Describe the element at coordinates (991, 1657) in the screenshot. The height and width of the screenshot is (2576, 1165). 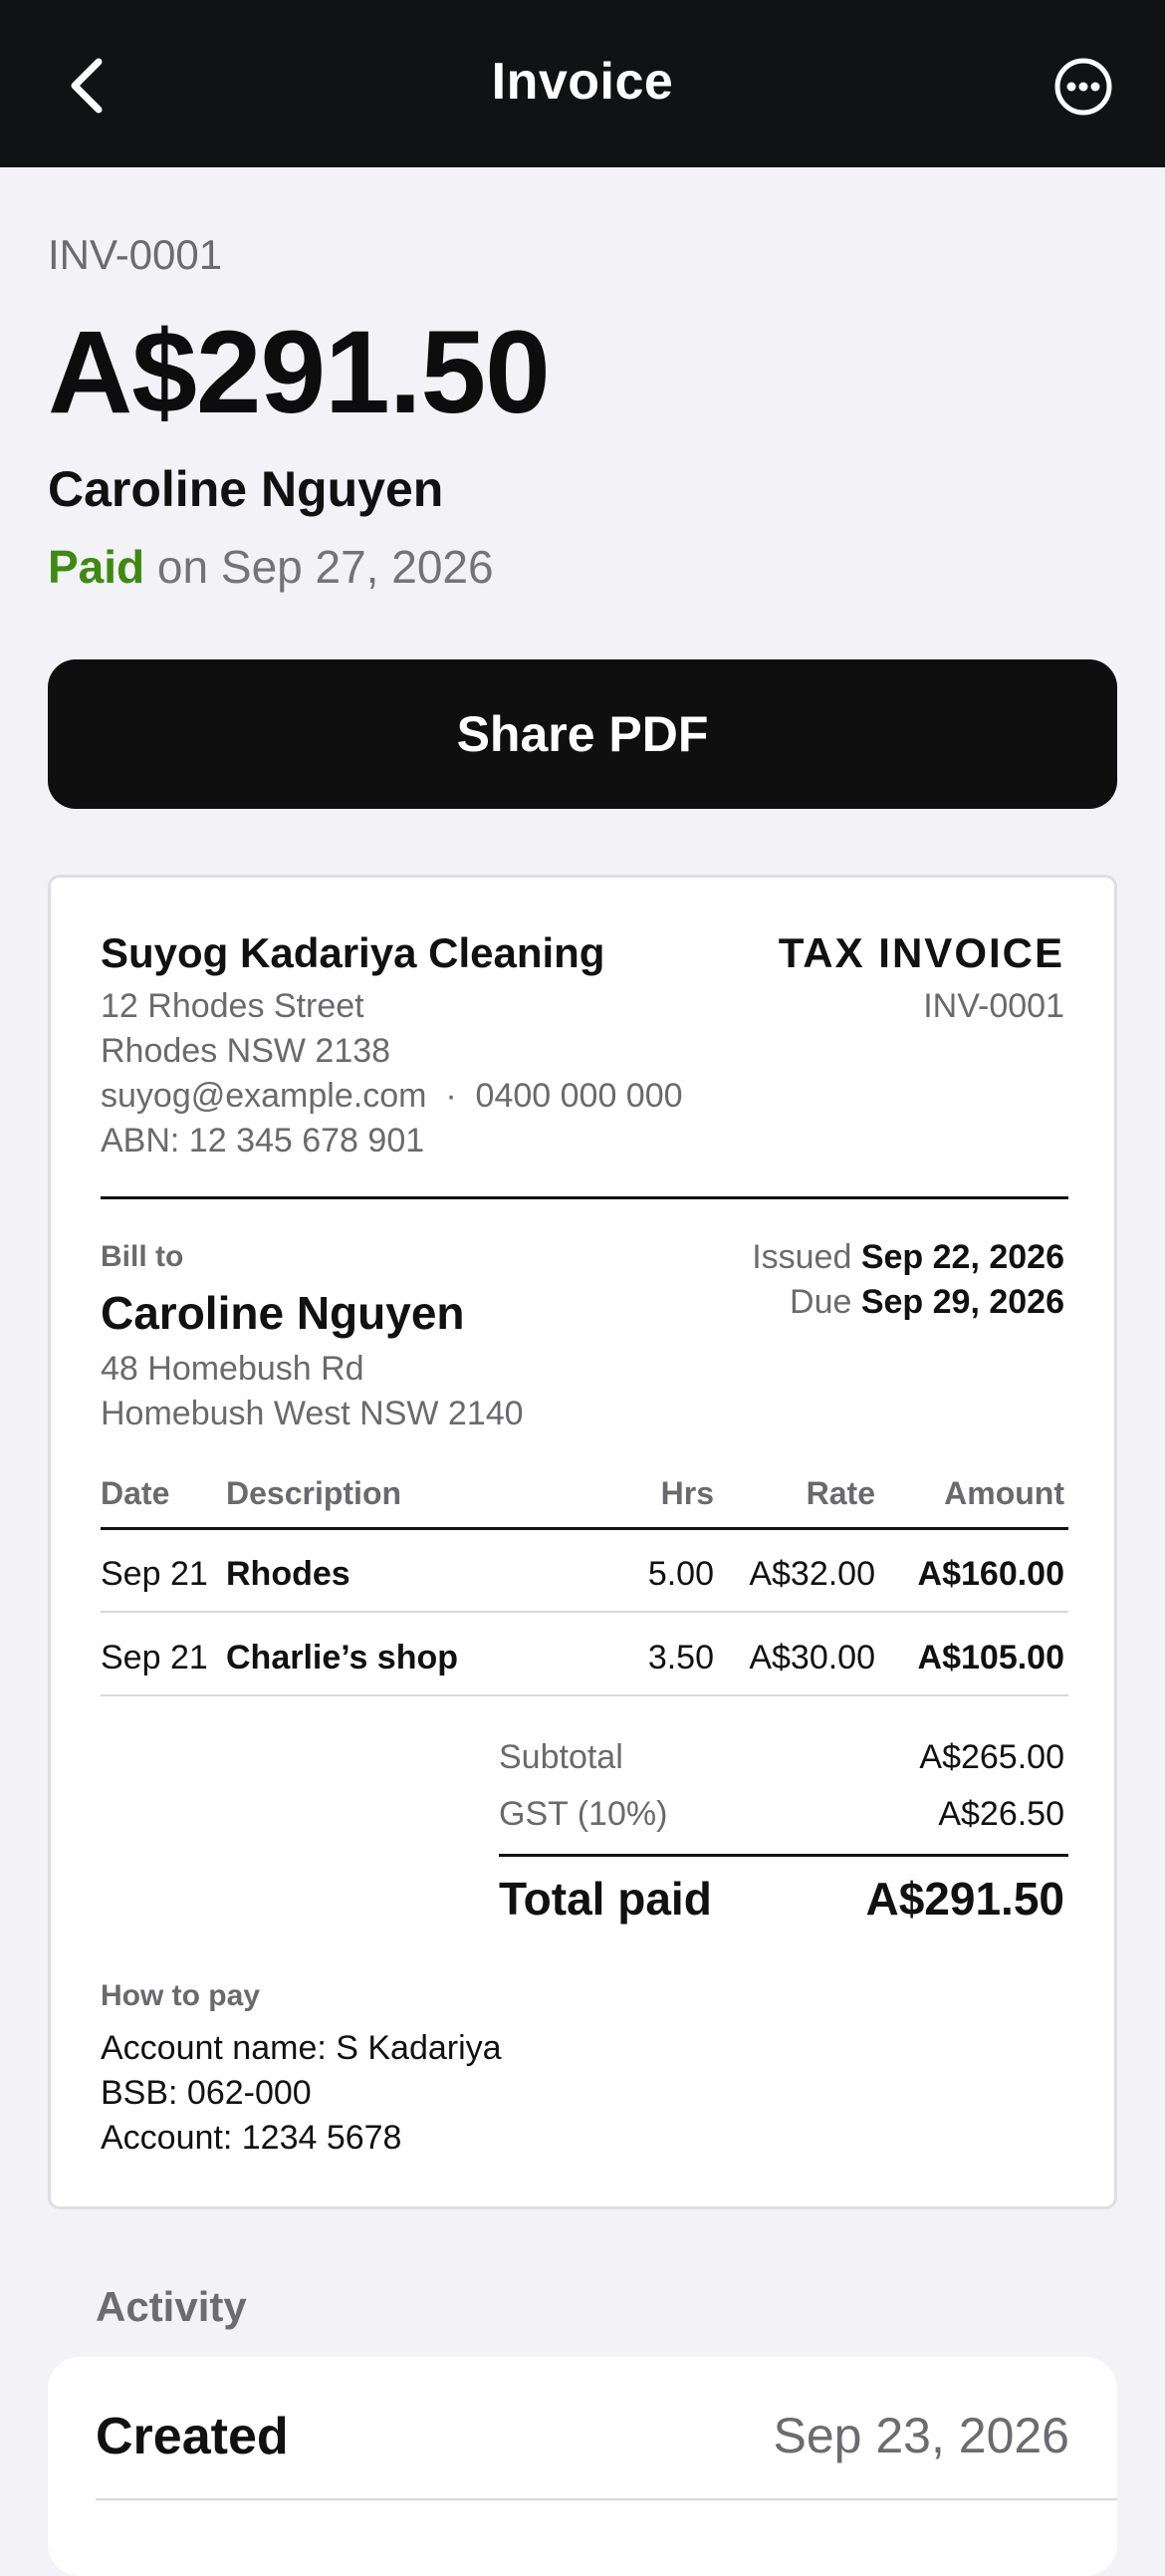
I see `row-amount: A$105.00` at that location.